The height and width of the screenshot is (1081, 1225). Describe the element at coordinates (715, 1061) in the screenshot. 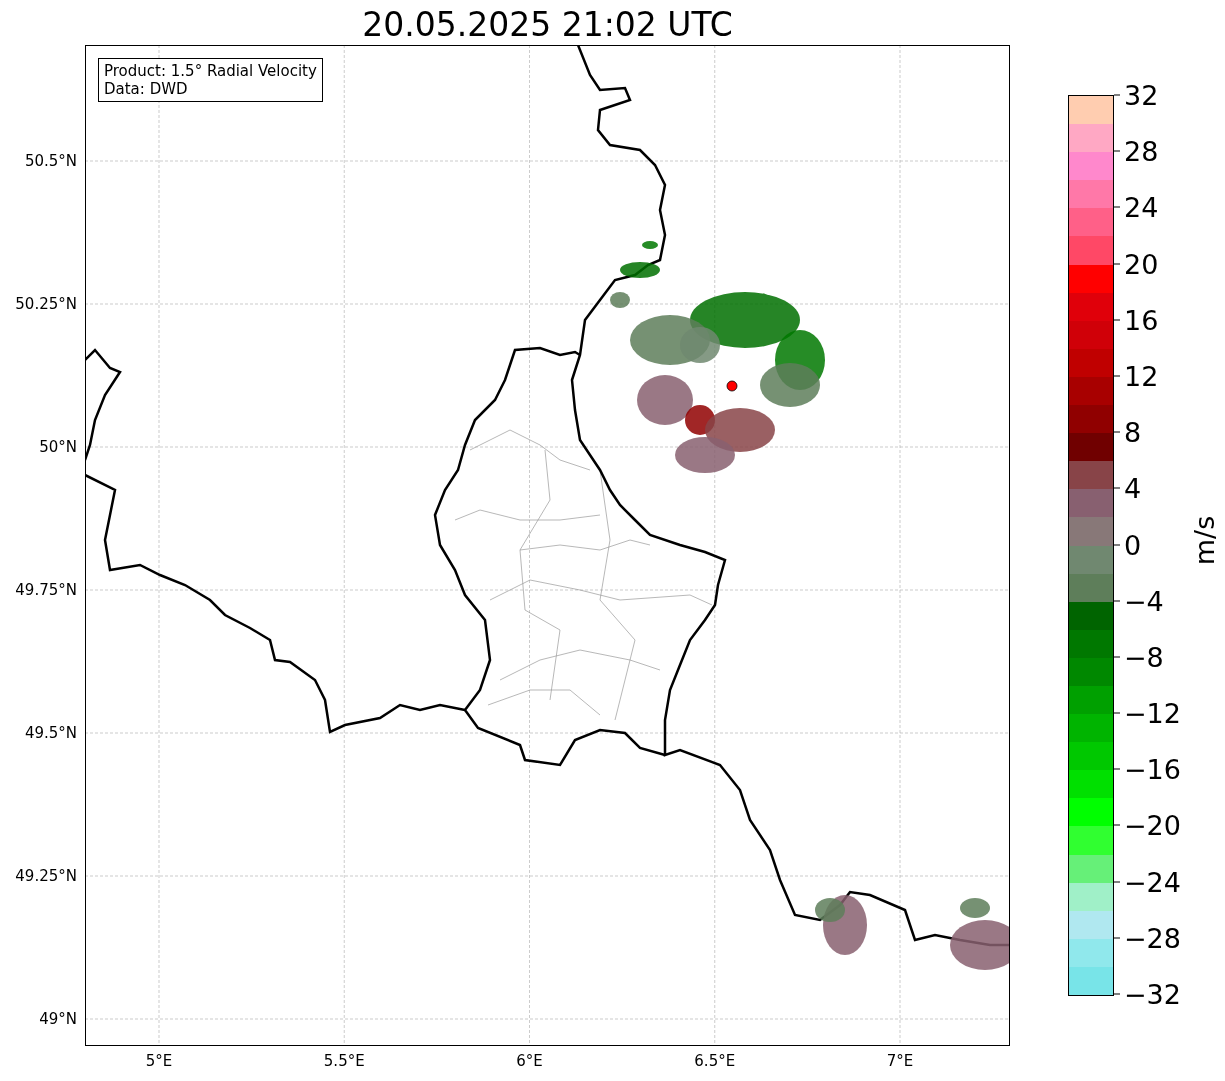

I see `longitude-tick-label: 6.5°E` at that location.